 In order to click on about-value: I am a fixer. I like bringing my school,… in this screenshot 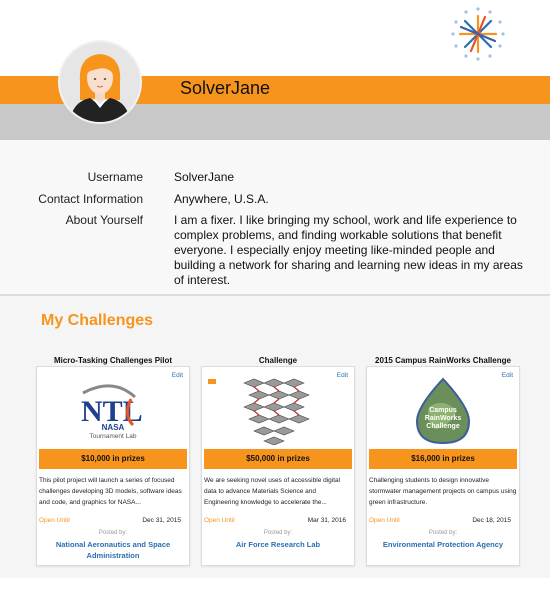, I will do `click(348, 250)`.